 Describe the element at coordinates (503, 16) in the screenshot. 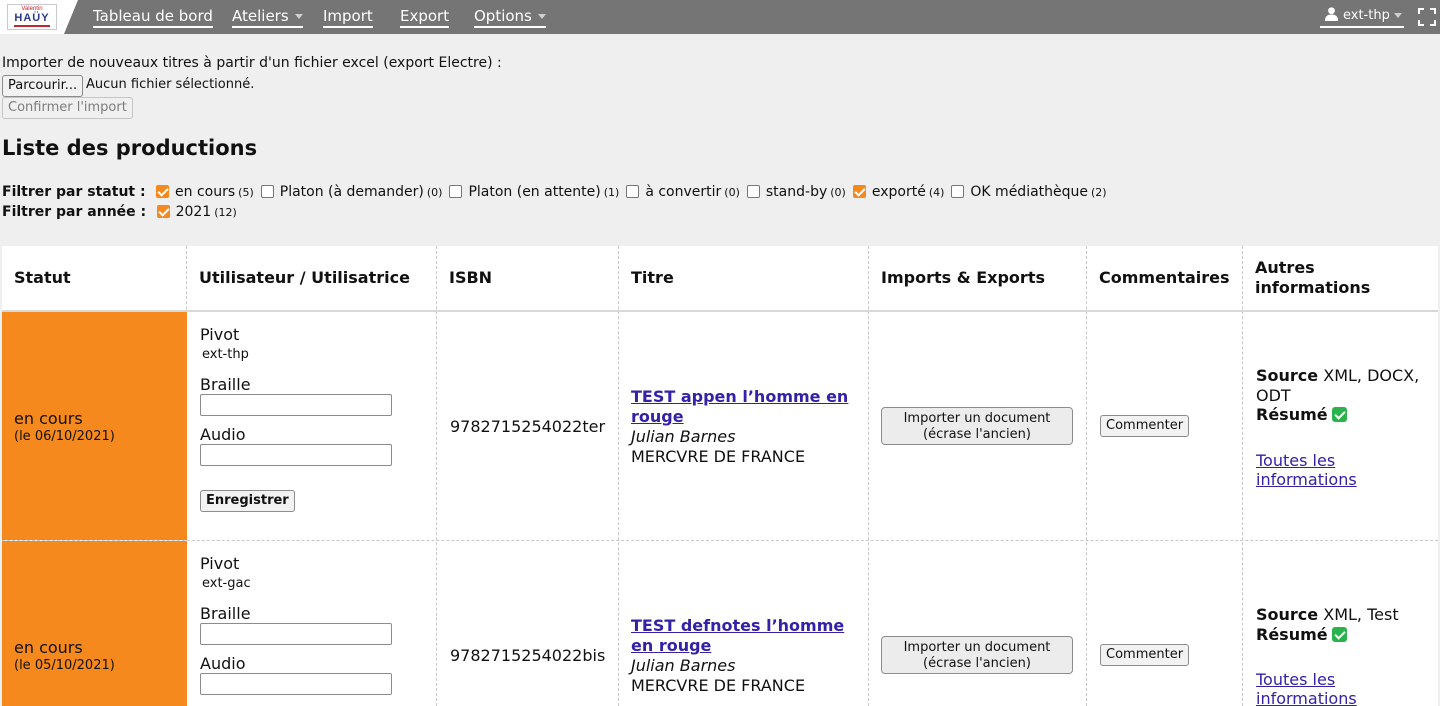

I see `nav-item-label: Options` at that location.